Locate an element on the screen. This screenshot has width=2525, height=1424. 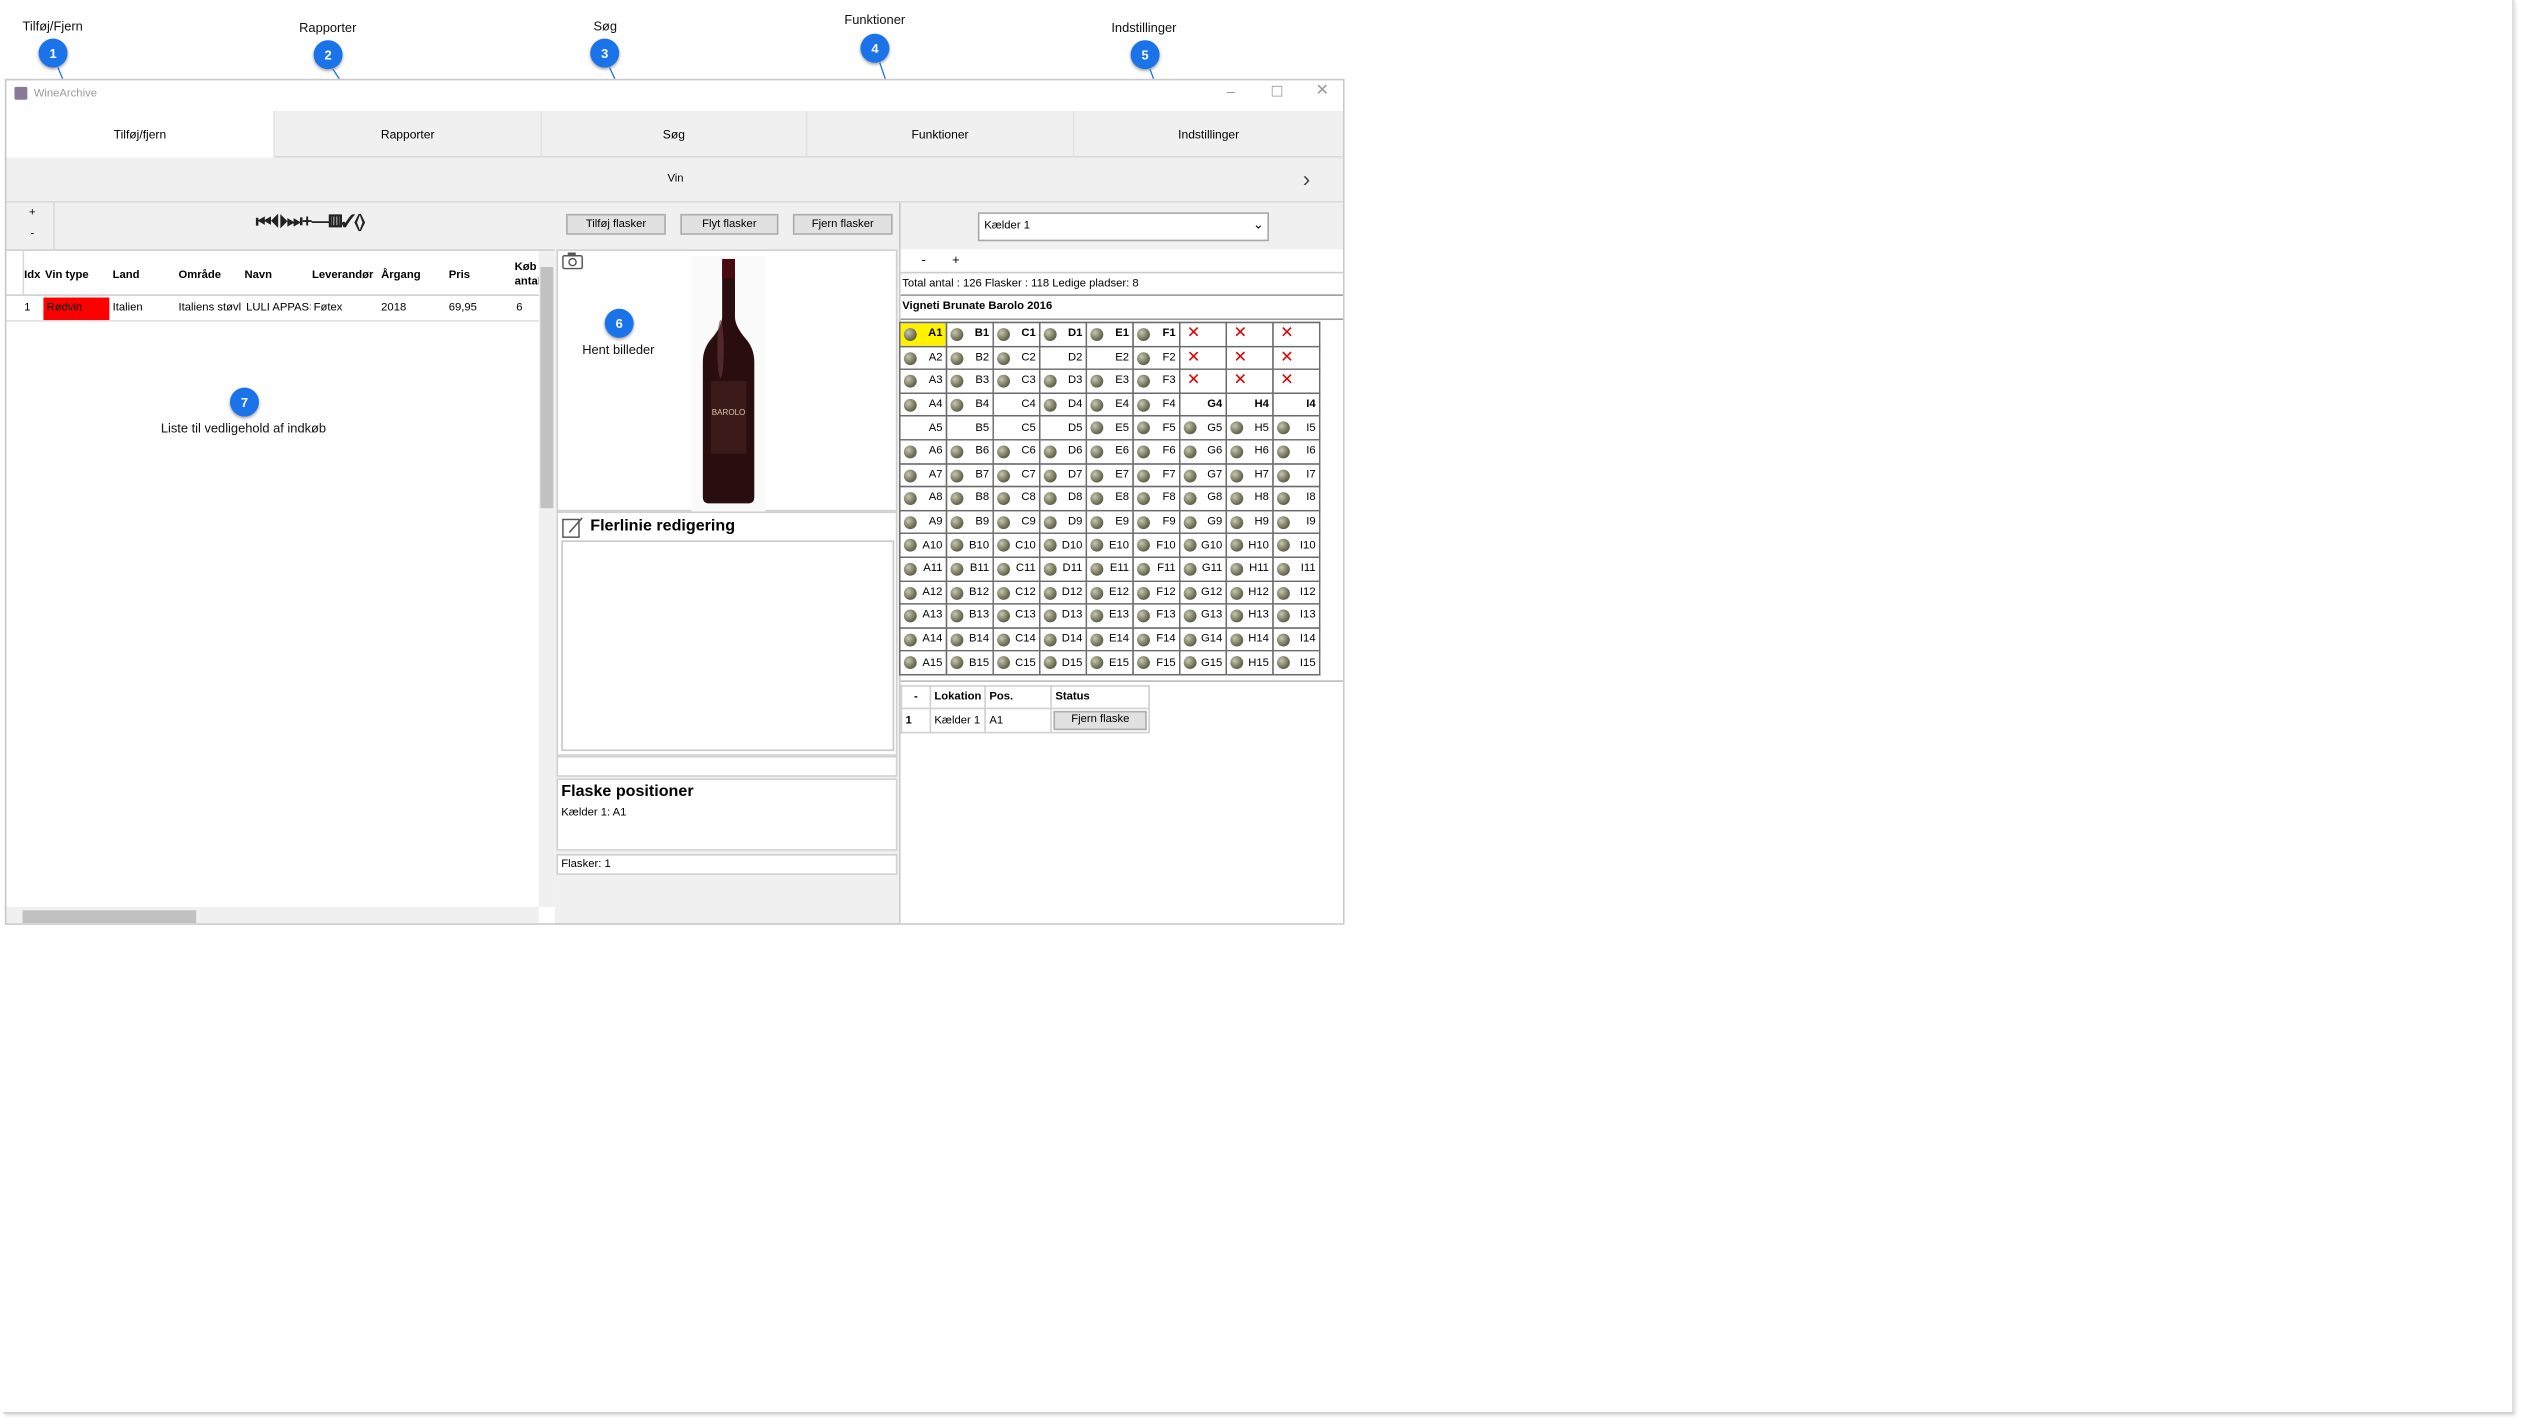
cellar-slot-g10: G10 is located at coordinates (1203, 545).